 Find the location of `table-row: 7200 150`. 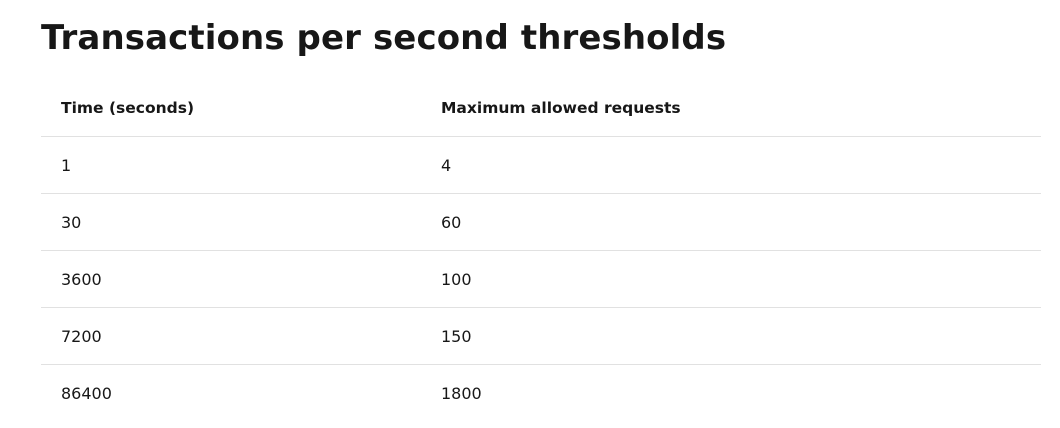

table-row: 7200 150 is located at coordinates (541, 336).